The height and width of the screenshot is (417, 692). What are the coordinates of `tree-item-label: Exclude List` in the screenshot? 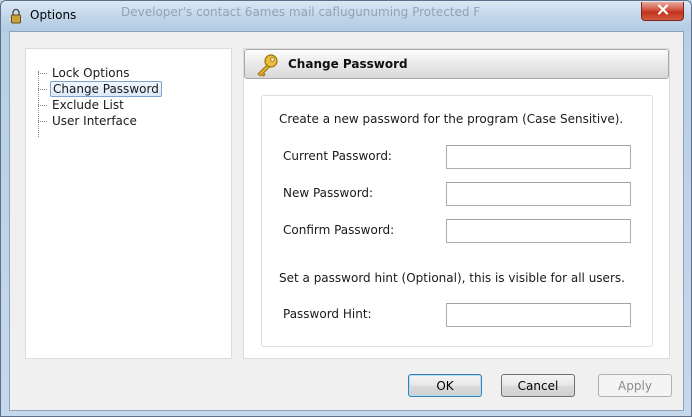 It's located at (88, 105).